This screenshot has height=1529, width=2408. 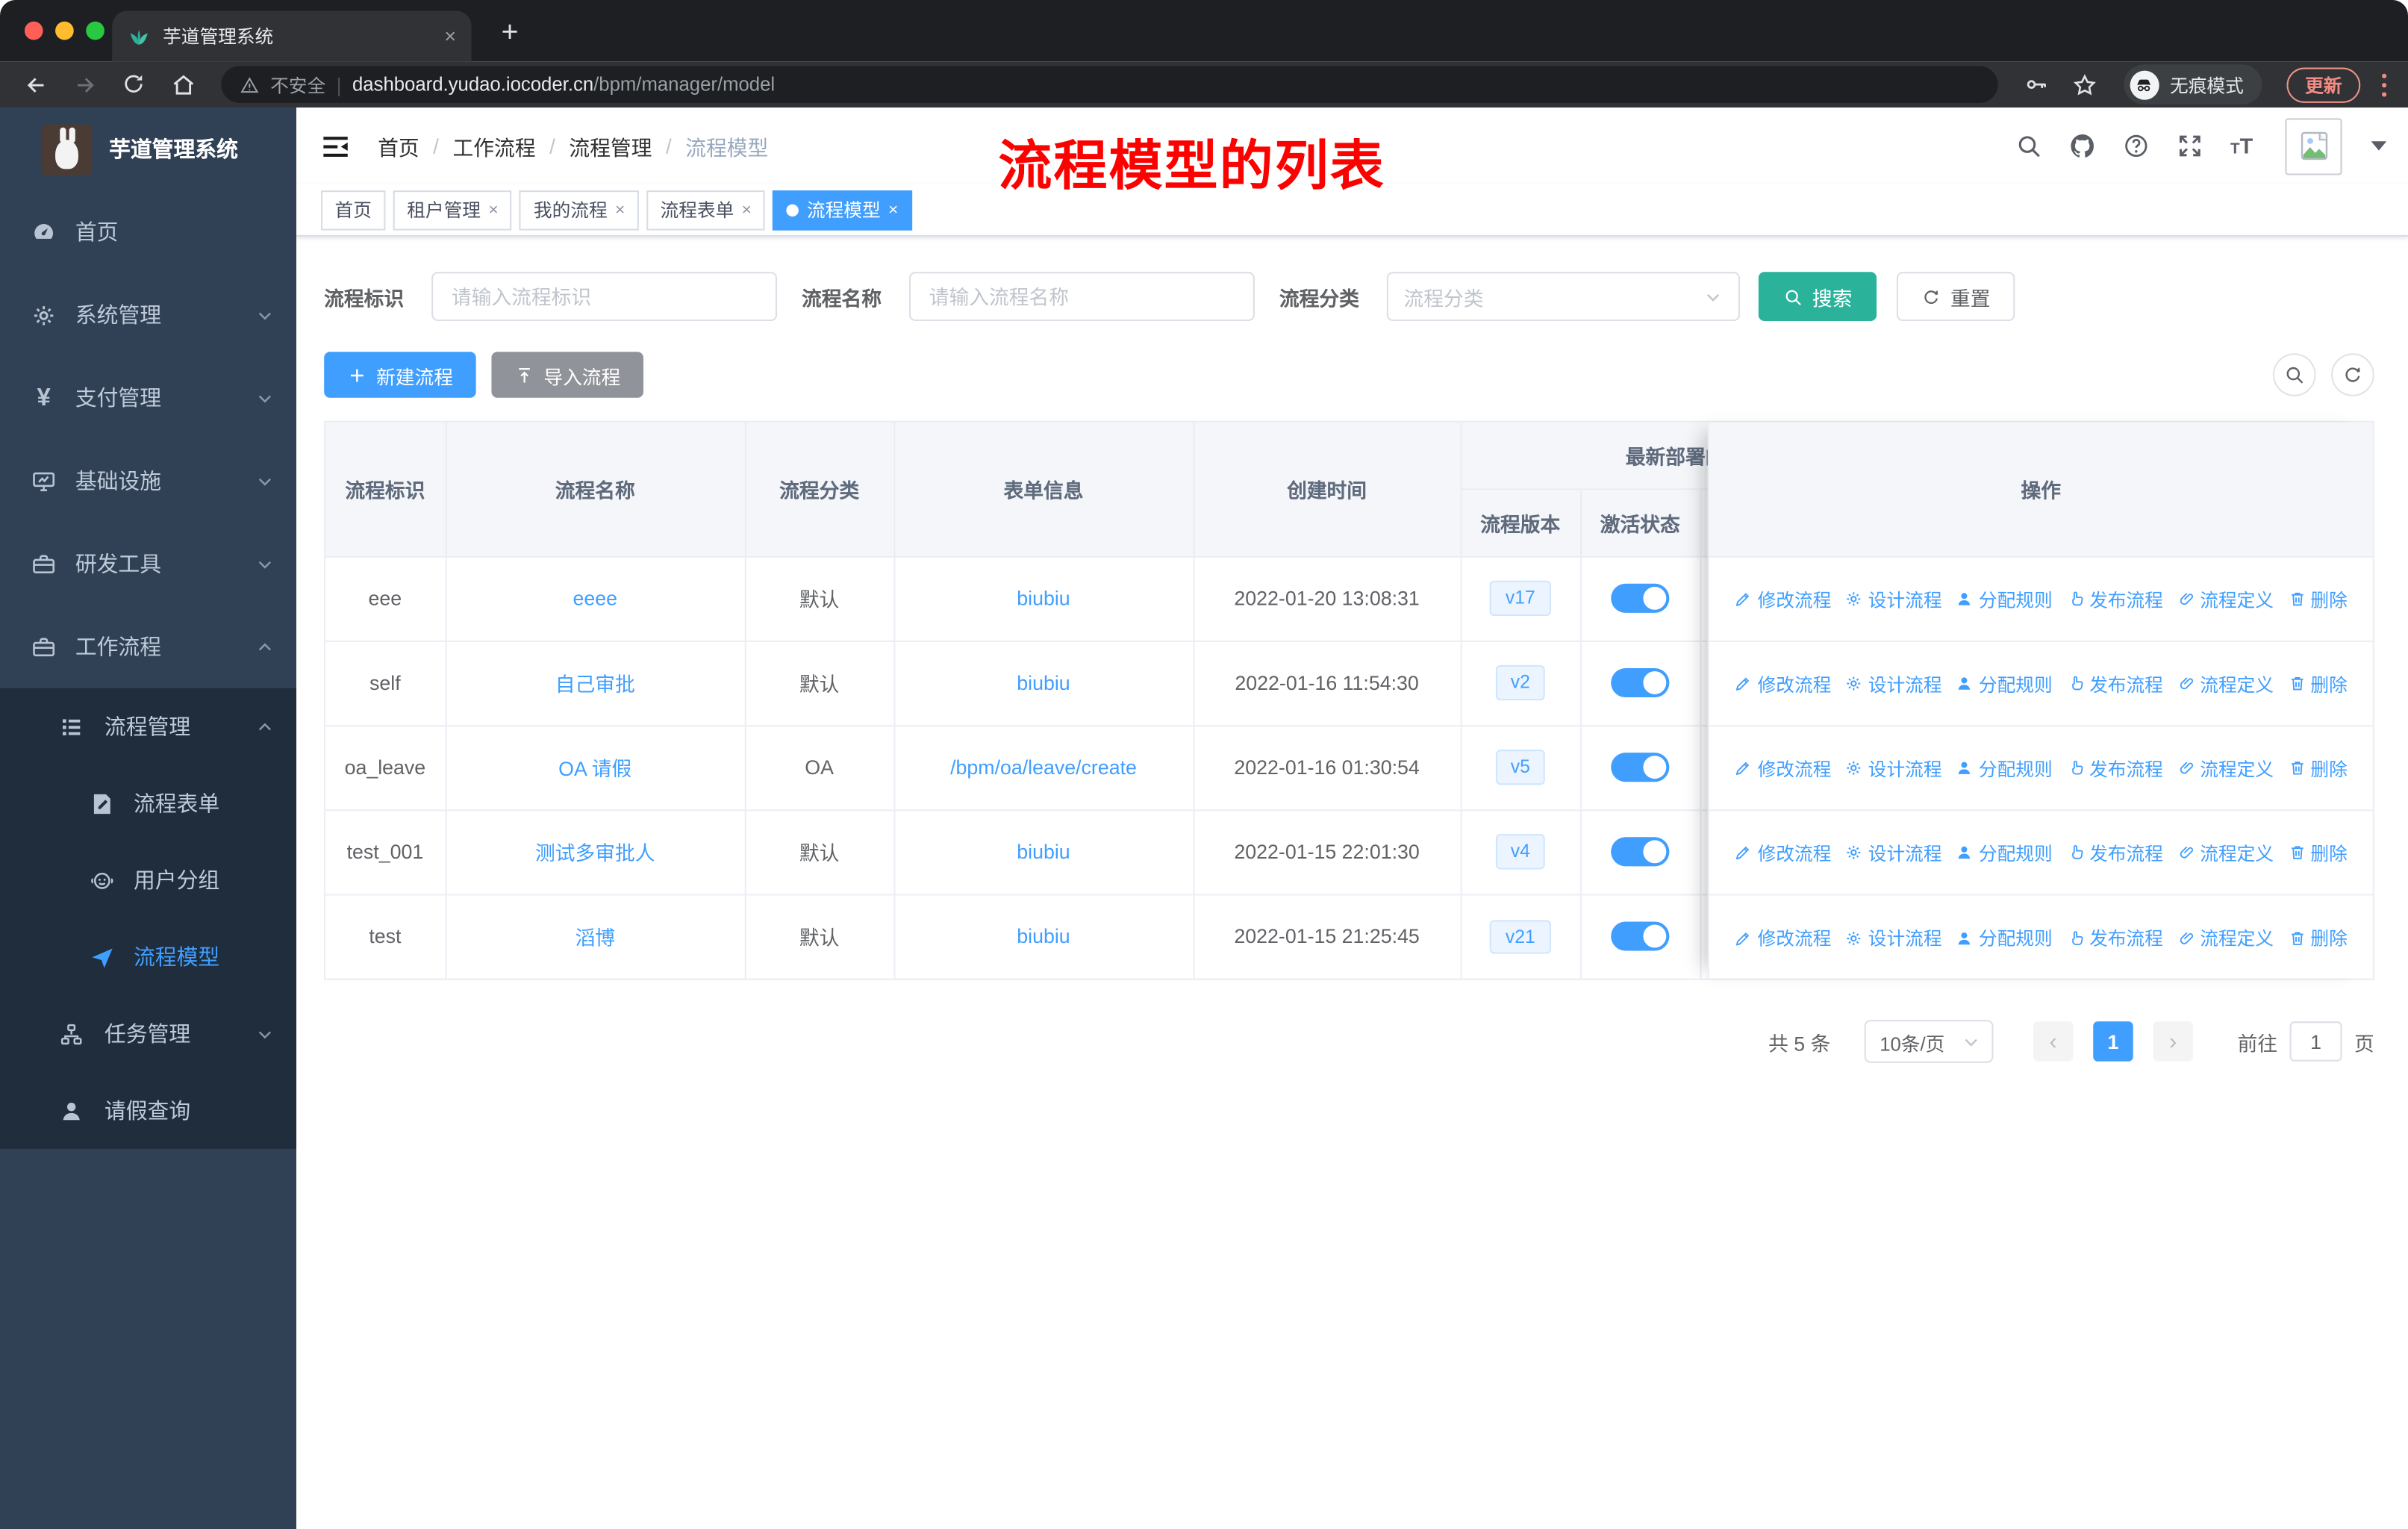 I want to click on prev-page-button: ‹, so click(x=2053, y=1042).